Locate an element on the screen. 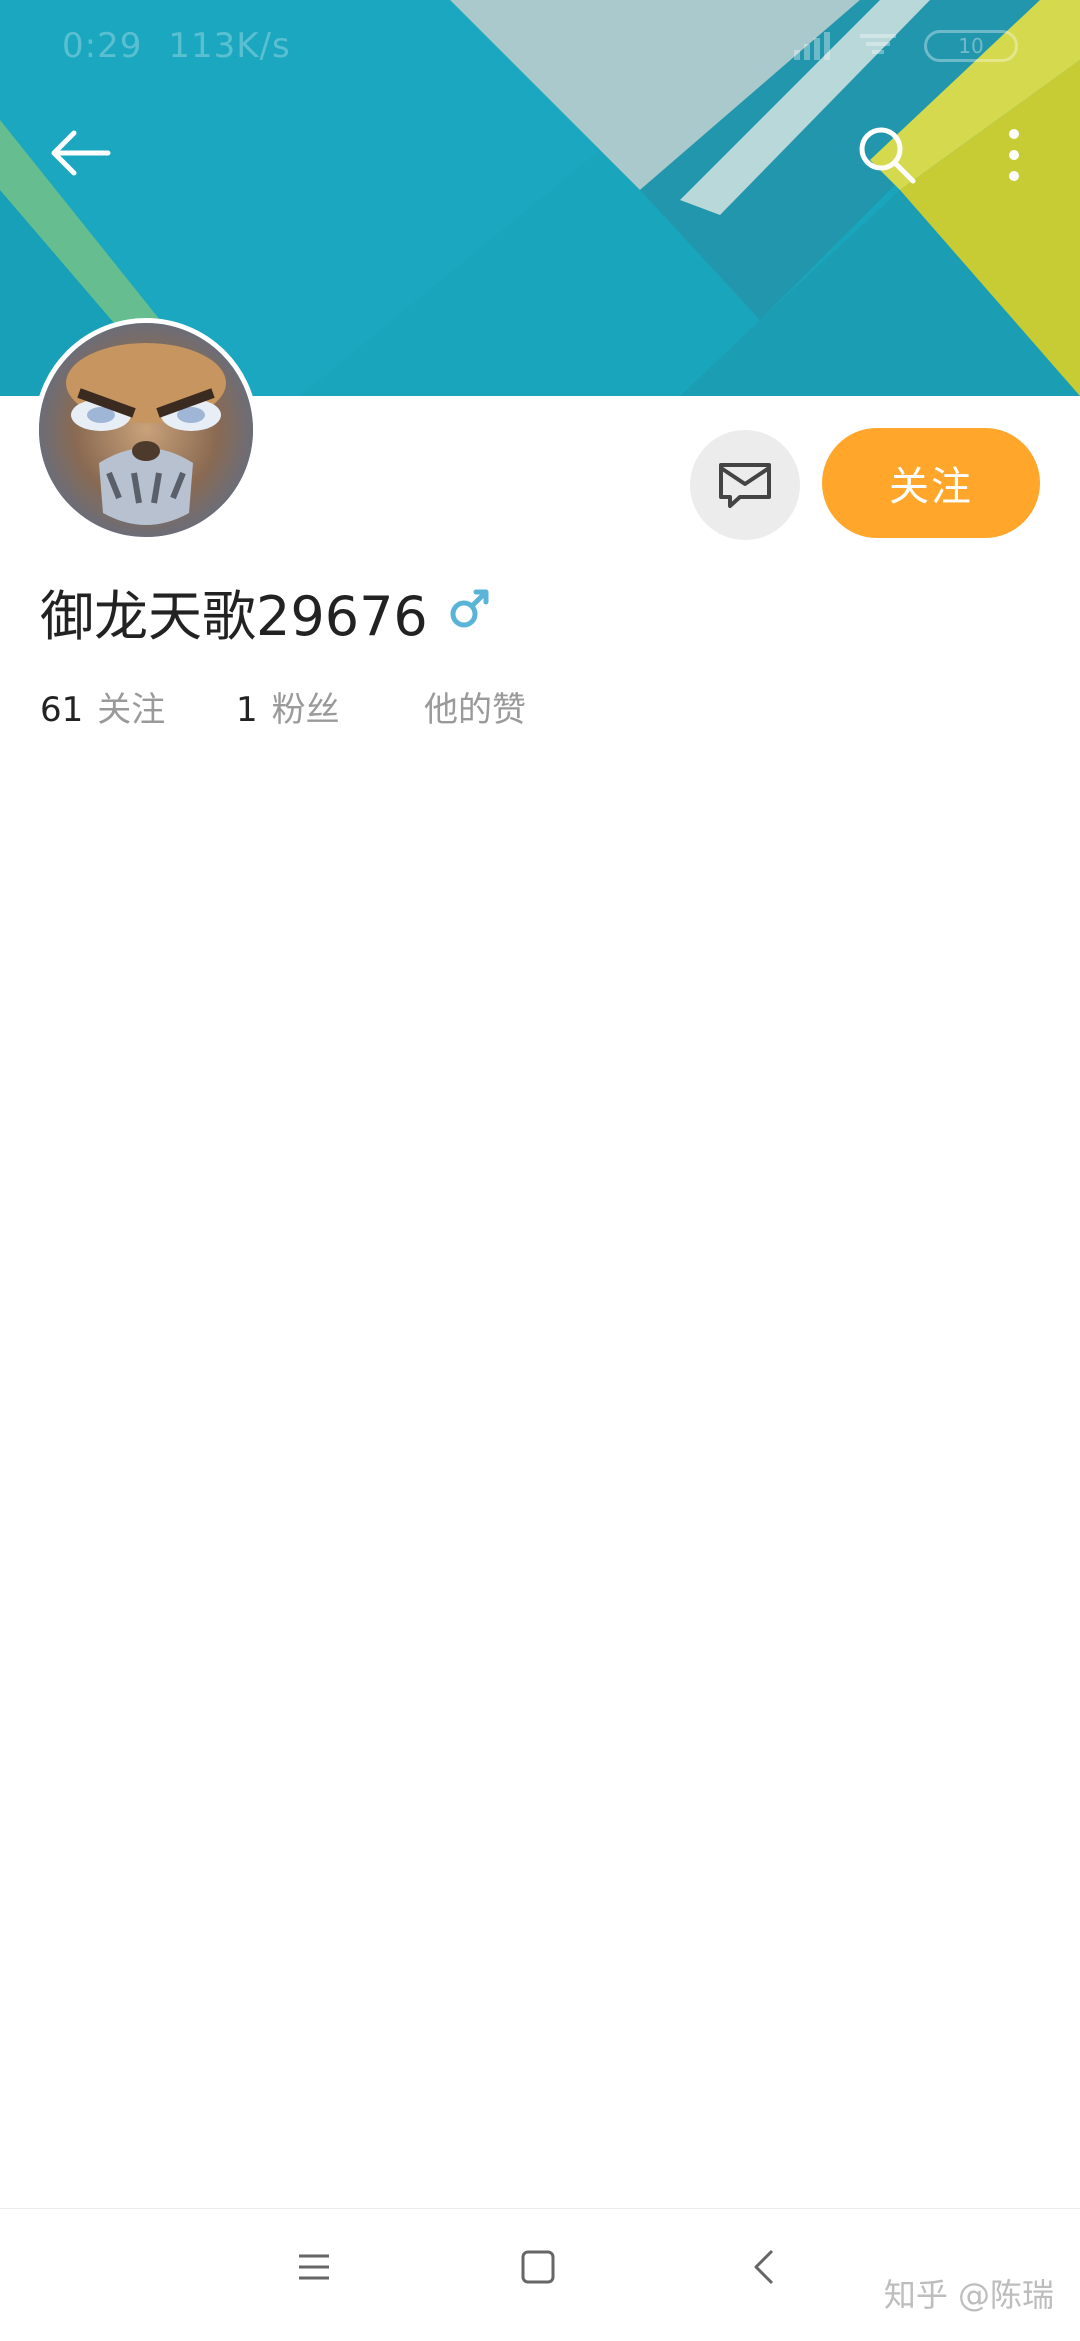  message-button is located at coordinates (745, 485).